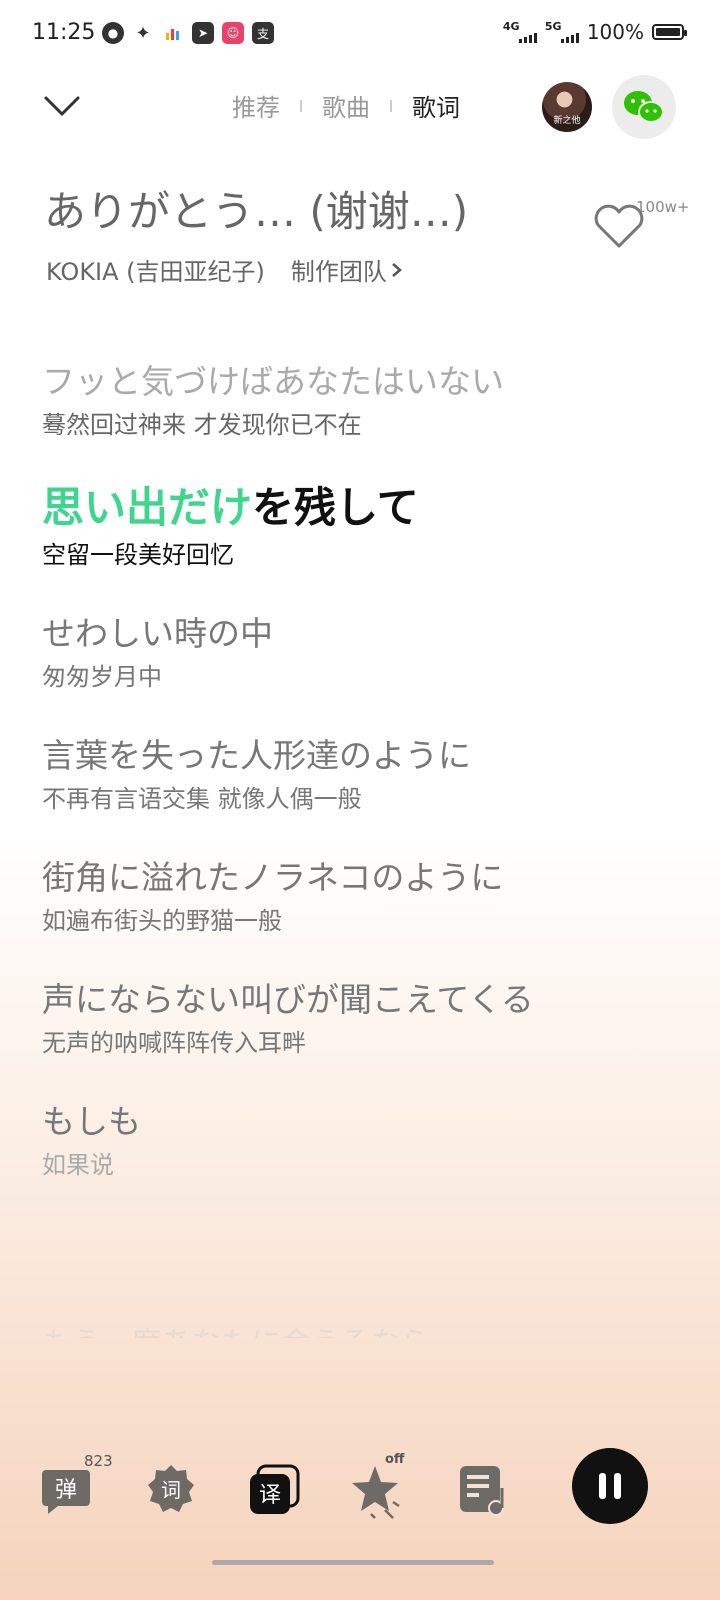 The width and height of the screenshot is (720, 1600). I want to click on like-count: 100w+, so click(663, 207).